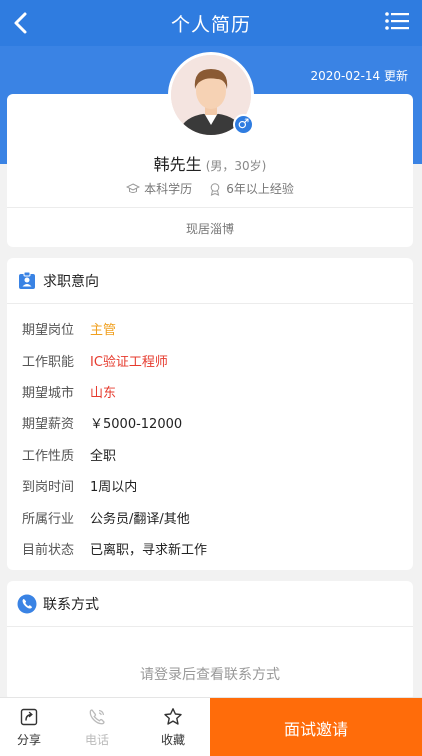 This screenshot has width=422, height=756. I want to click on award-icon, so click(215, 189).